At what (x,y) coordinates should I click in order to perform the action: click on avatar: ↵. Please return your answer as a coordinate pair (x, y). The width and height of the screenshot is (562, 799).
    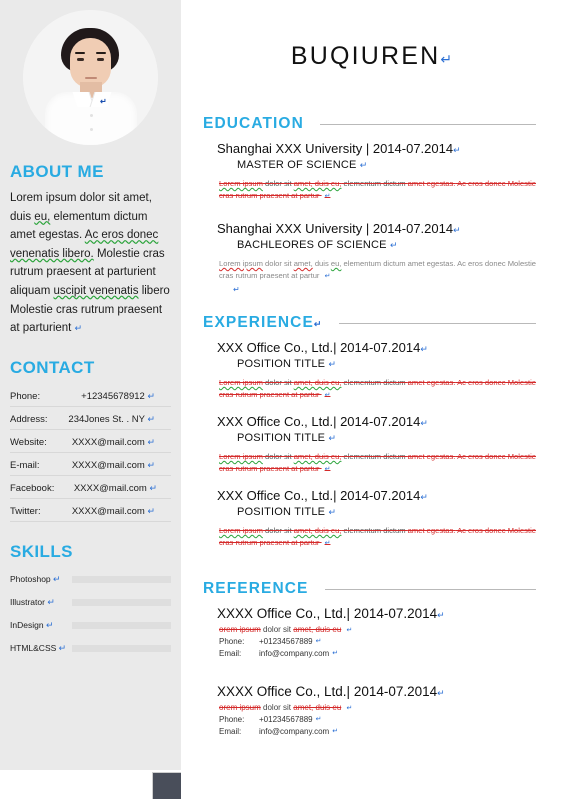
    Looking at the image, I should click on (90, 77).